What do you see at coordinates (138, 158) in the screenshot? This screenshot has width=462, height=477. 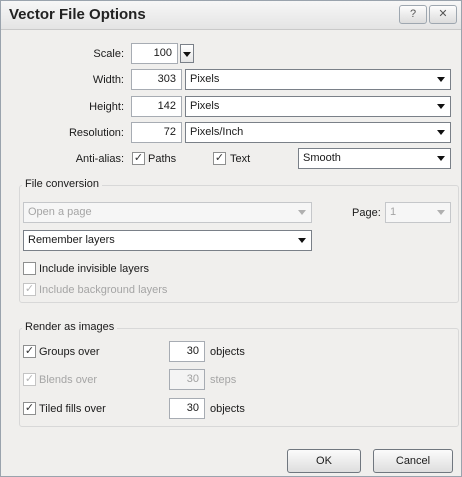 I see `paths-checkbox: ✓` at bounding box center [138, 158].